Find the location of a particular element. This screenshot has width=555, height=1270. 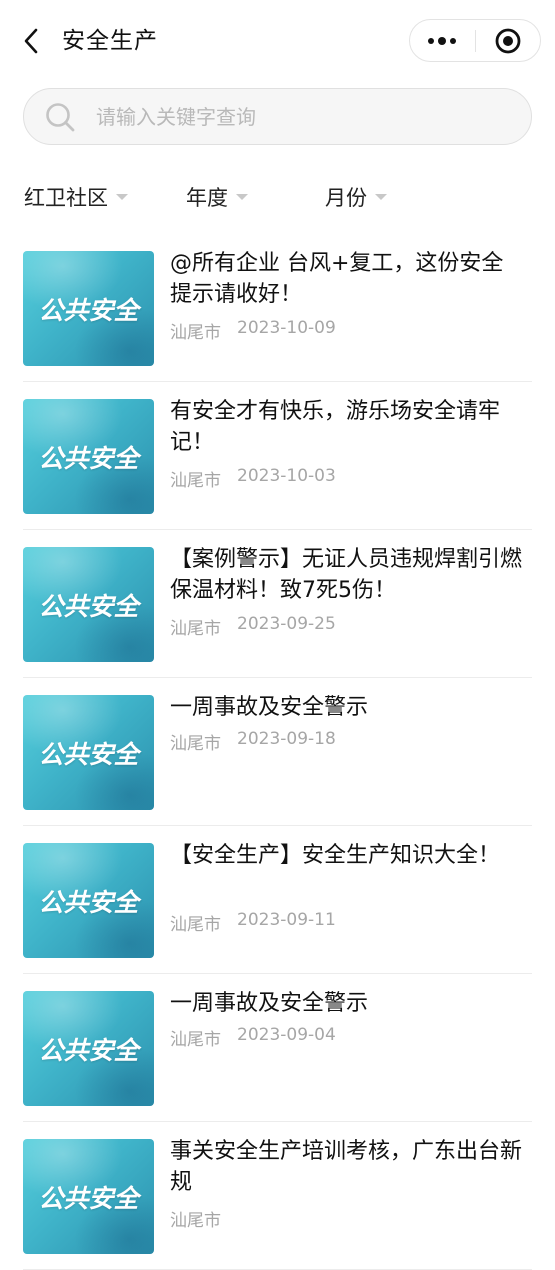

article-meta: 汕尾市 2023-09-04 is located at coordinates (253, 1037).